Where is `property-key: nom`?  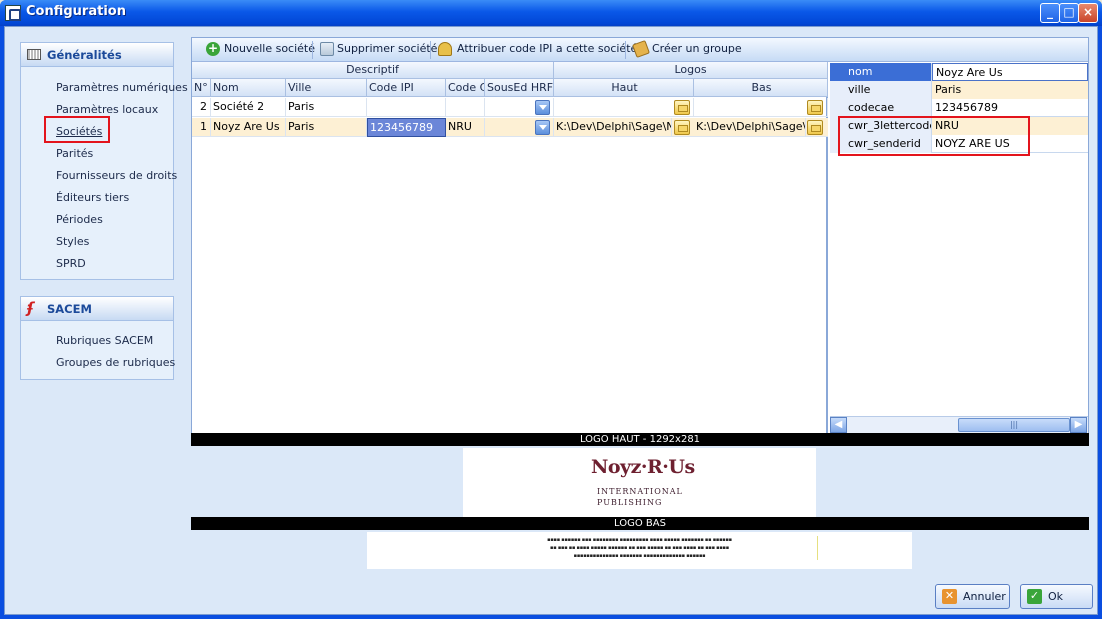
property-key: nom is located at coordinates (881, 72).